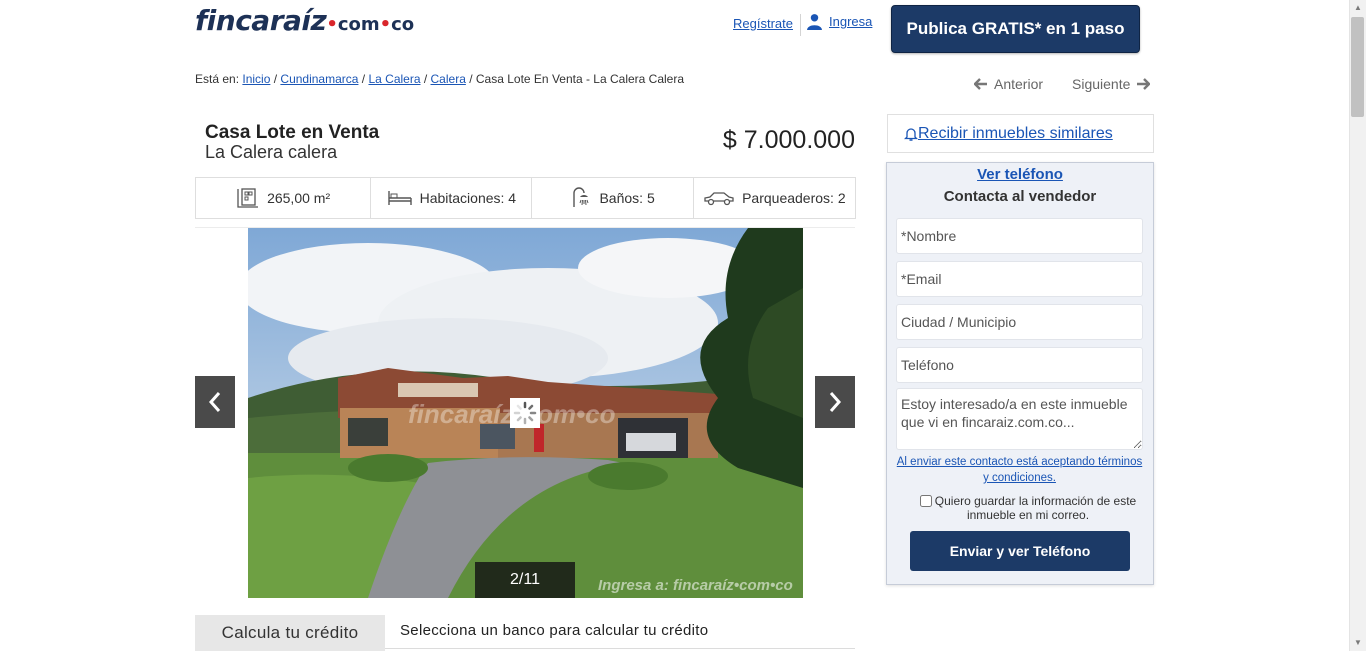 This screenshot has height=651, width=1366. I want to click on feature-parking: Parqueaderos: 2, so click(774, 198).